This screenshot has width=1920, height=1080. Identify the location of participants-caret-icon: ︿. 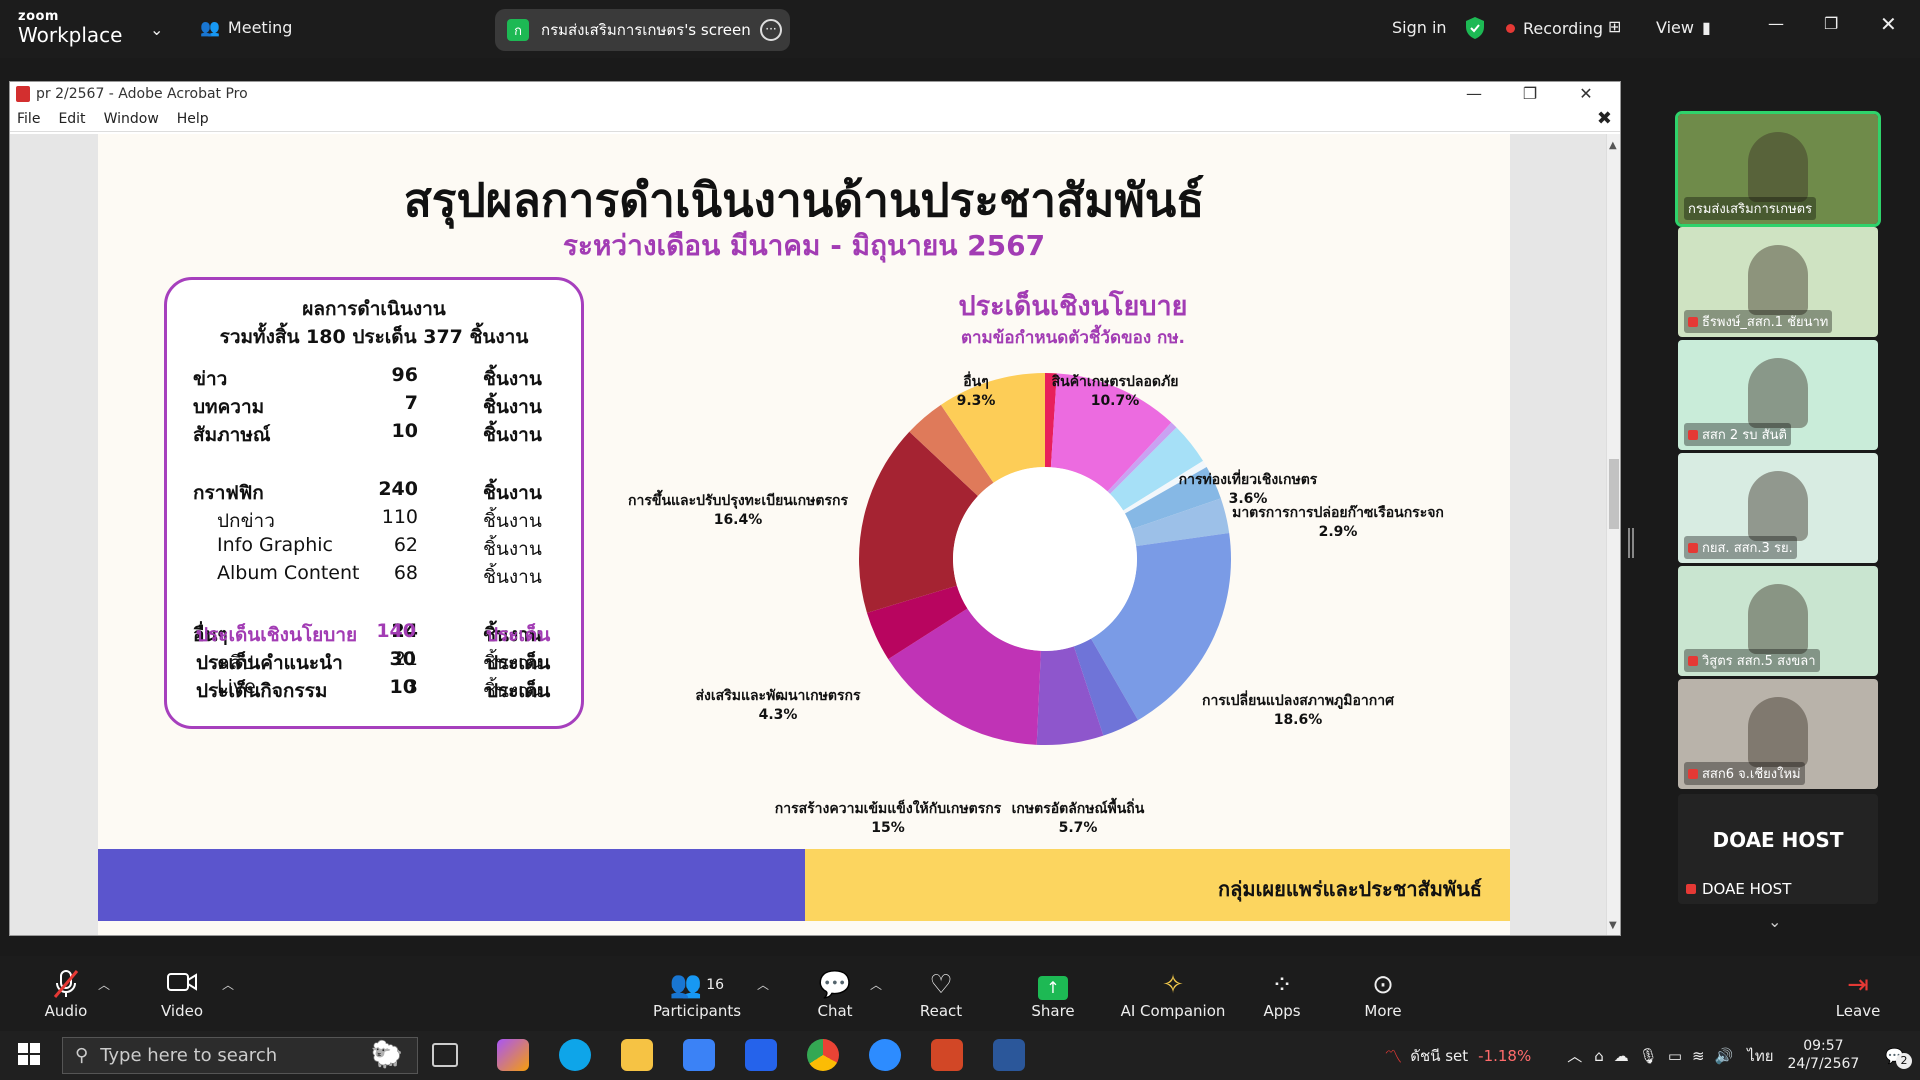
(763, 984).